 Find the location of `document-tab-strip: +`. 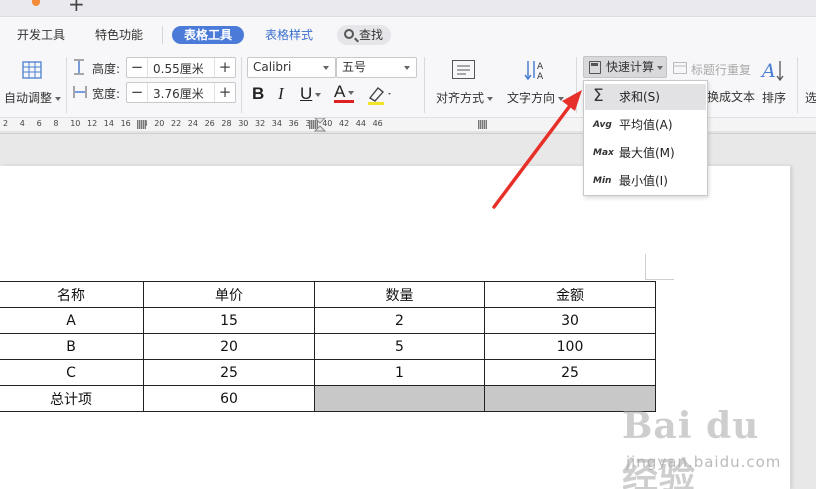

document-tab-strip: + is located at coordinates (408, 8).